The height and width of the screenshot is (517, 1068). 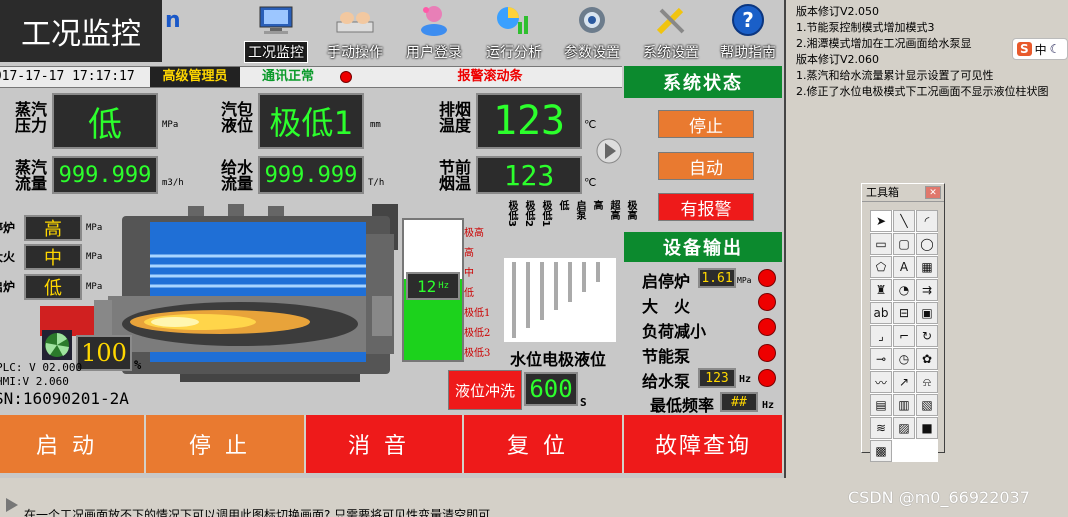 I want to click on footer-hint: 在一个工况画面放不下的情况下可以调用此图标切换画面? 只需要将可见性变量清空即可, so click(x=257, y=512).